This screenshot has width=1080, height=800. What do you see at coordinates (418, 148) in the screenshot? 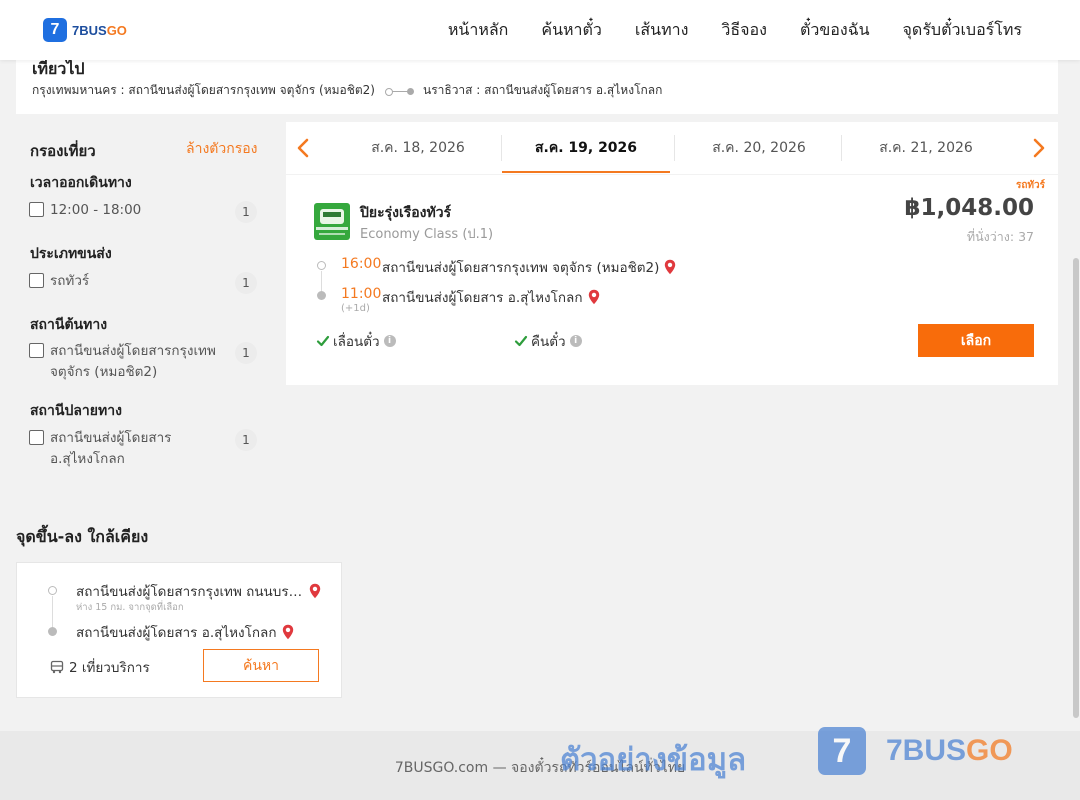
I see `date-tab: ส.ค. 18, 2026` at bounding box center [418, 148].